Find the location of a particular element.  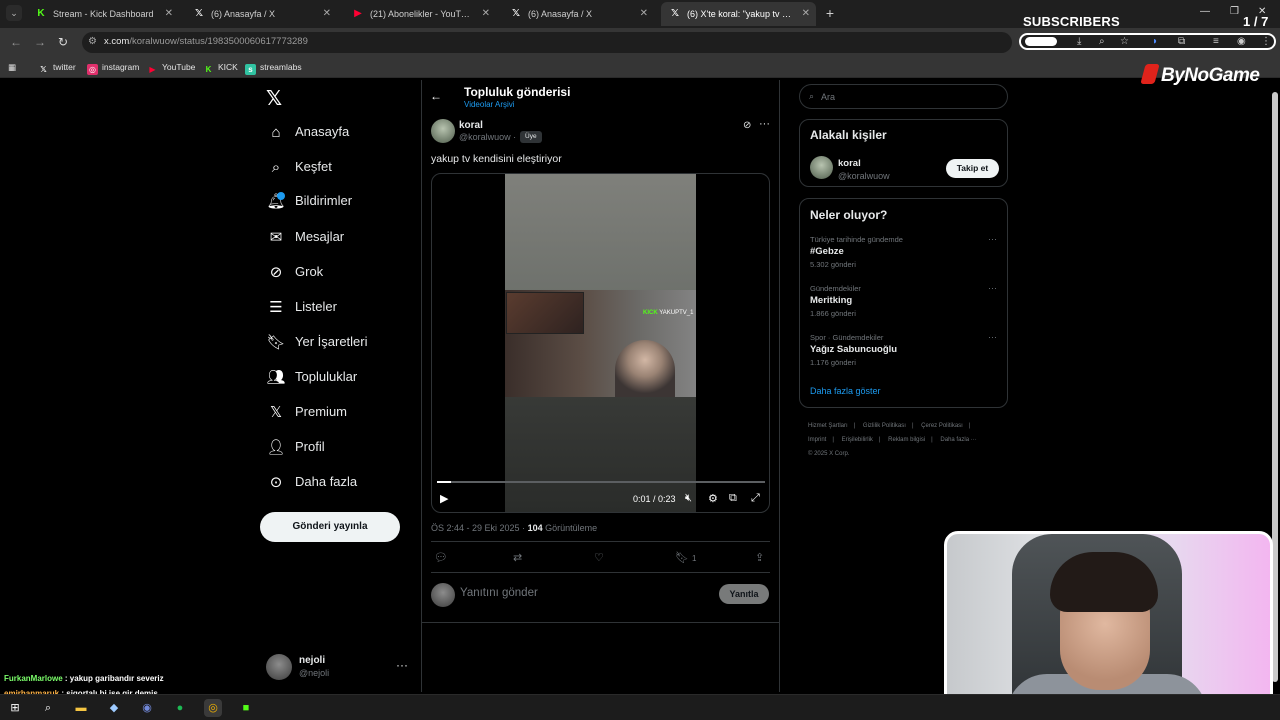

tab-search-icon: ⌄ is located at coordinates (14, 13).